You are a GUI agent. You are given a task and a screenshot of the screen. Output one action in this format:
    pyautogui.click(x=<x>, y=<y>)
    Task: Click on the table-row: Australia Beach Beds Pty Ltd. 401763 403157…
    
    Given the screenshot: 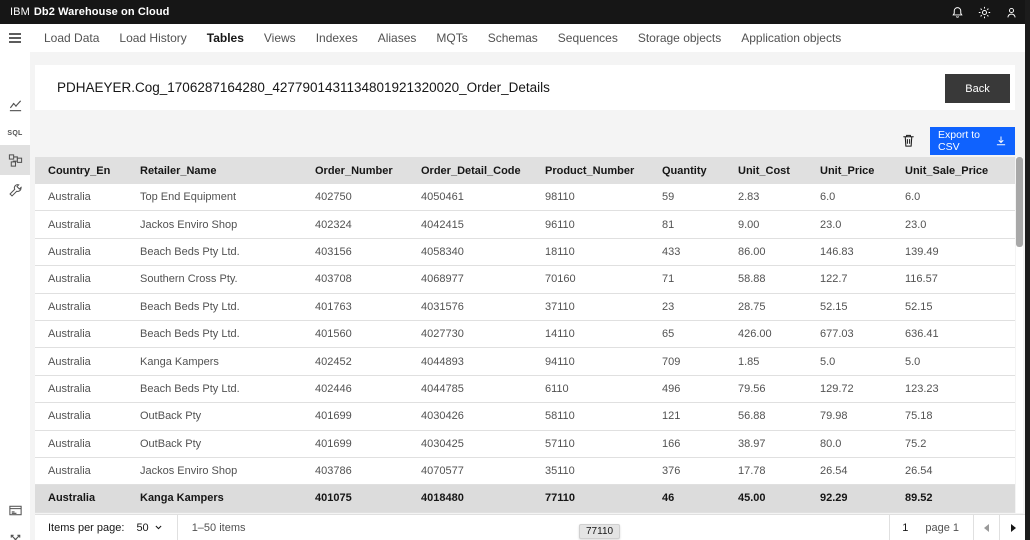 What is the action you would take?
    pyautogui.click(x=525, y=307)
    